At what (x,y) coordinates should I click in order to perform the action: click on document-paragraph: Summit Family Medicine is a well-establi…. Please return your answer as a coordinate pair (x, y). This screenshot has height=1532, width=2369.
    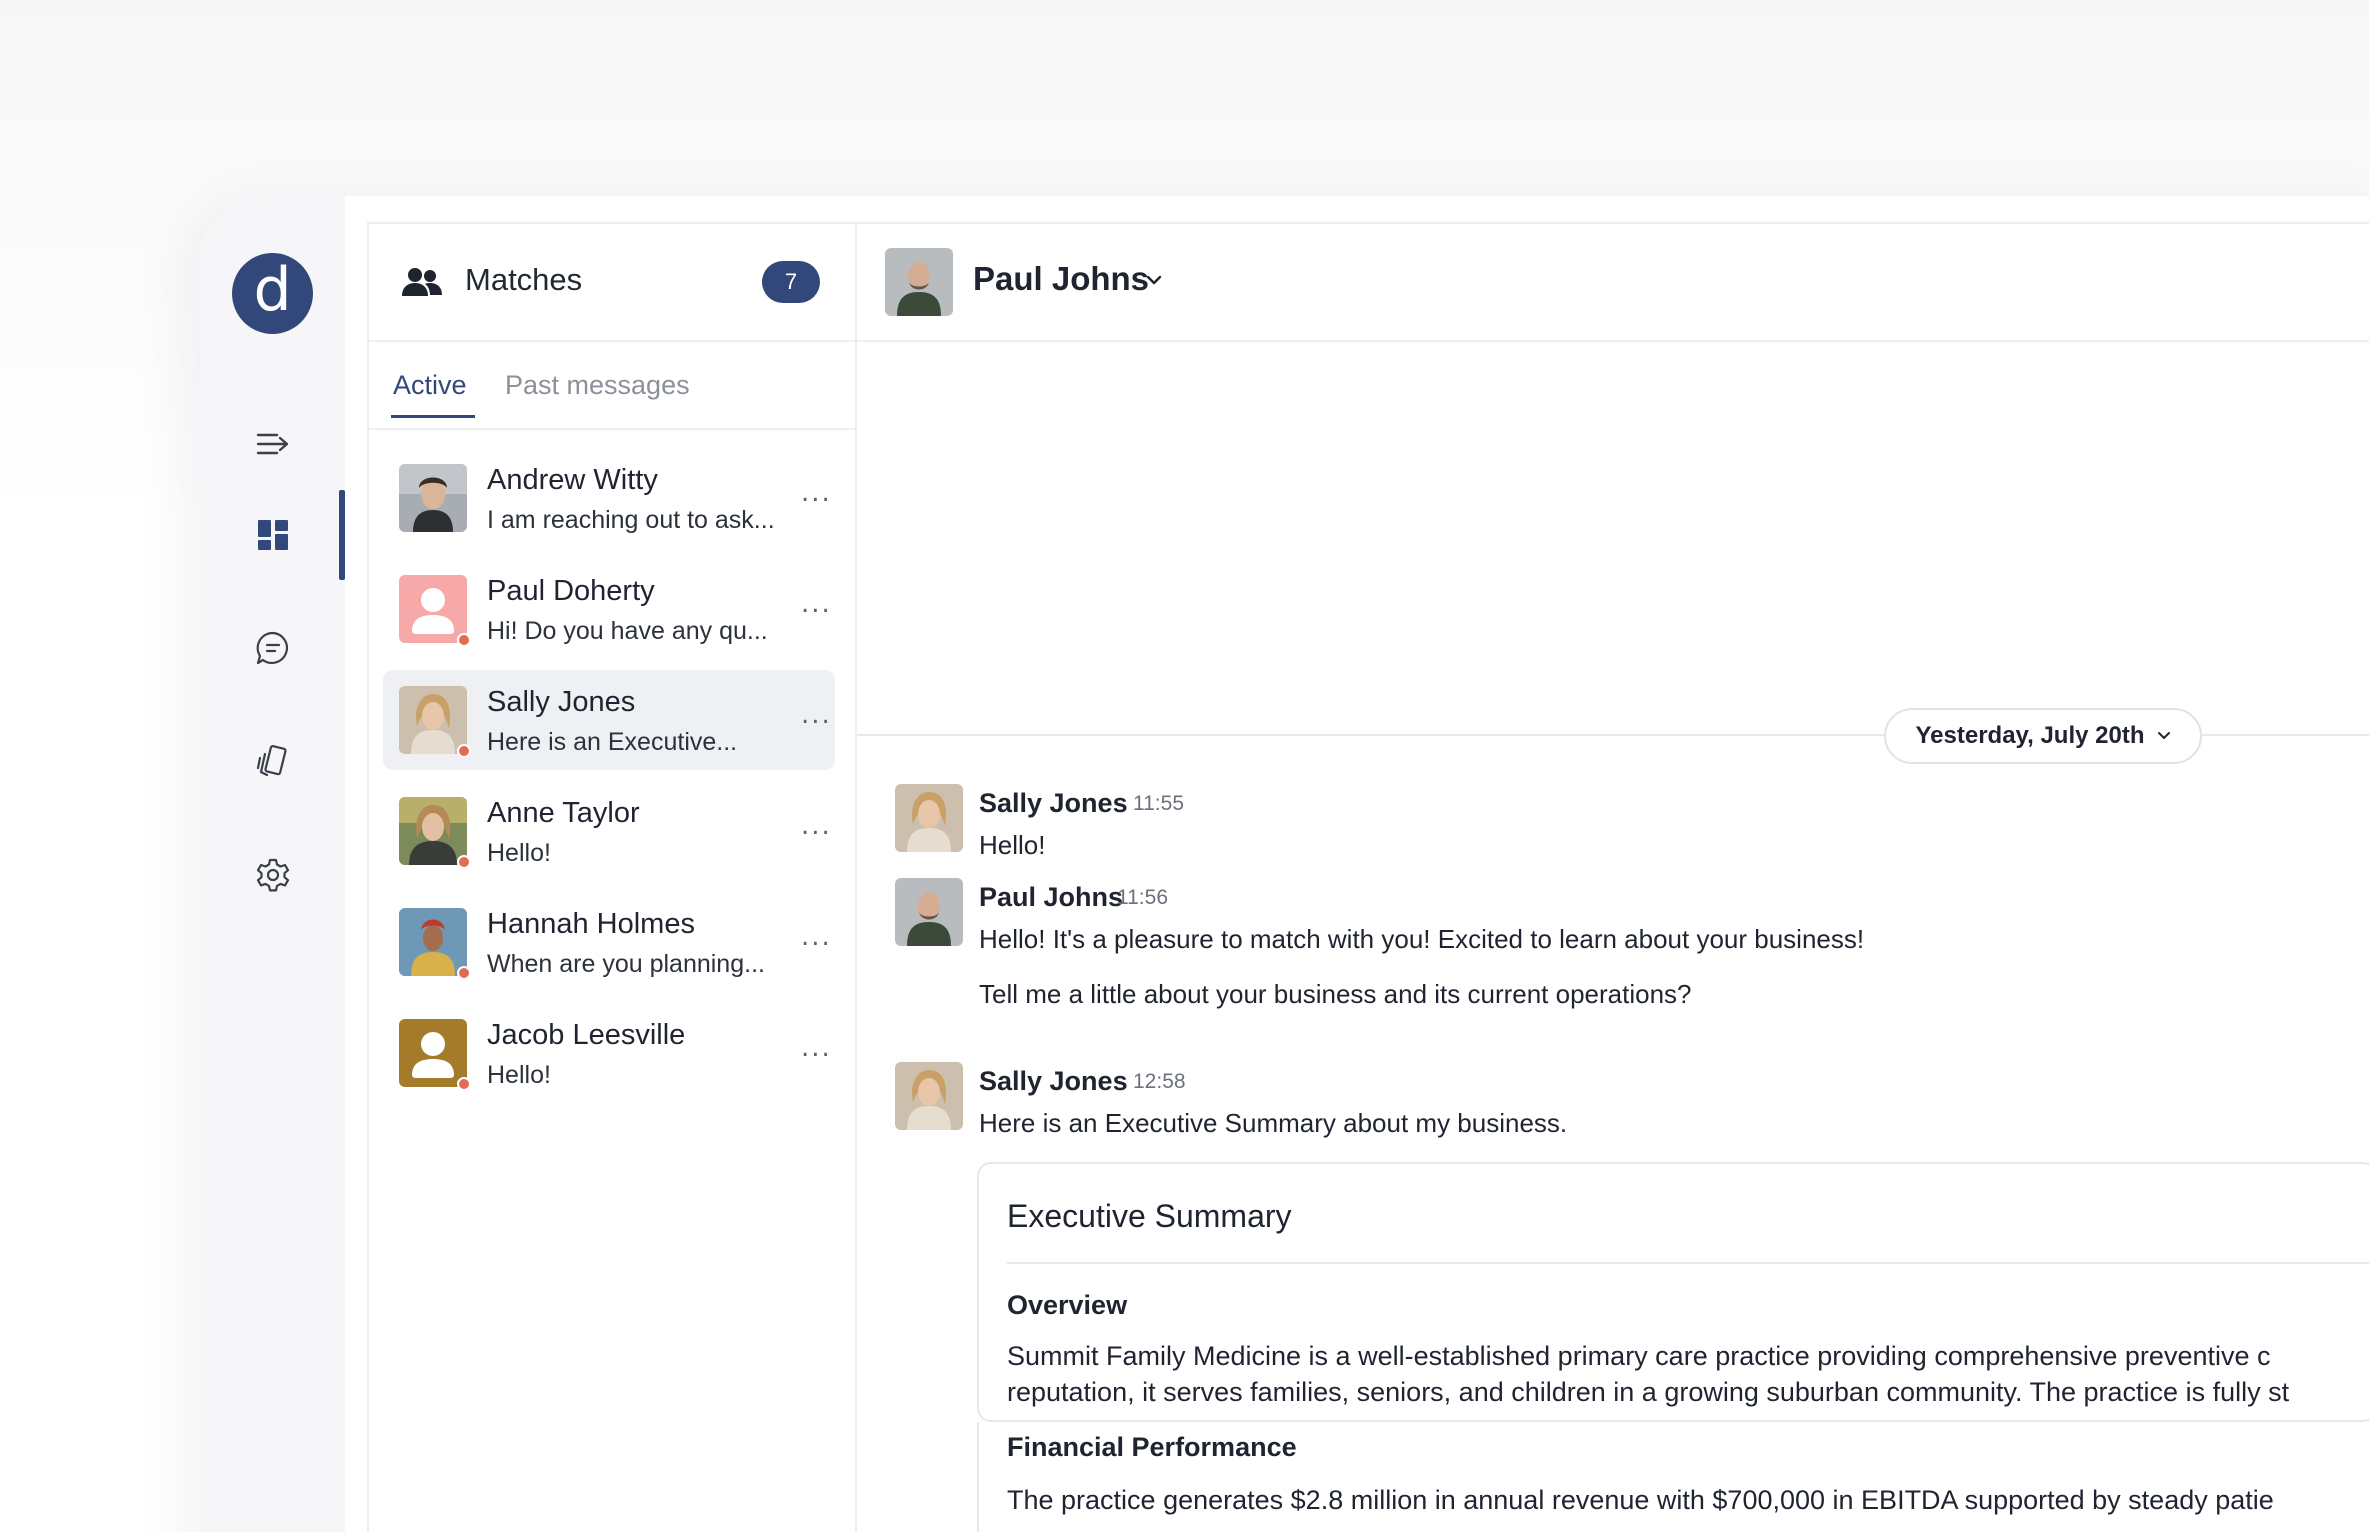
    Looking at the image, I should click on (1639, 1356).